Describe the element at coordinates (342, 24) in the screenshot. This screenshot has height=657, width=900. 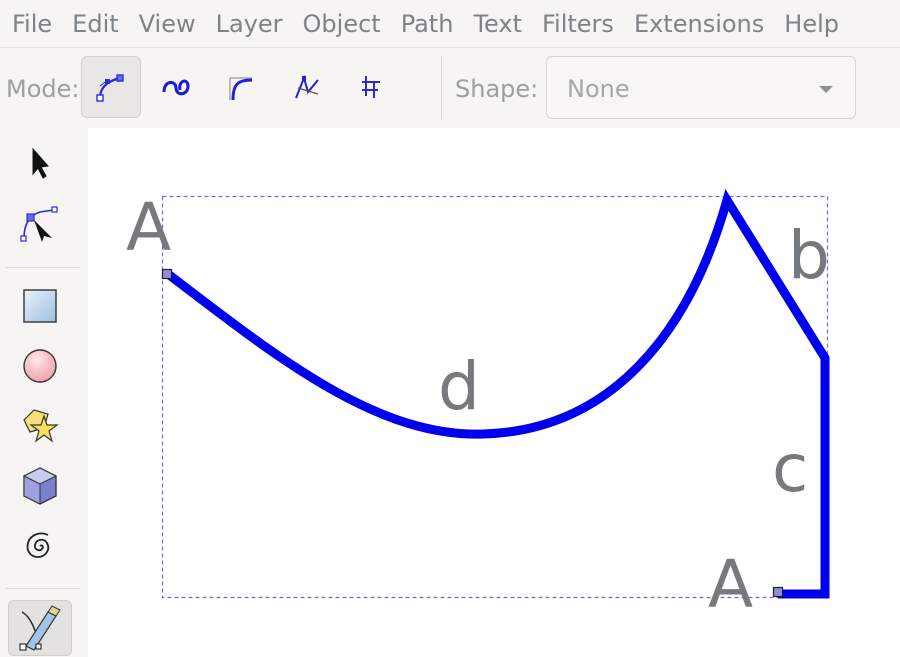
I see `menu-object: Object` at that location.